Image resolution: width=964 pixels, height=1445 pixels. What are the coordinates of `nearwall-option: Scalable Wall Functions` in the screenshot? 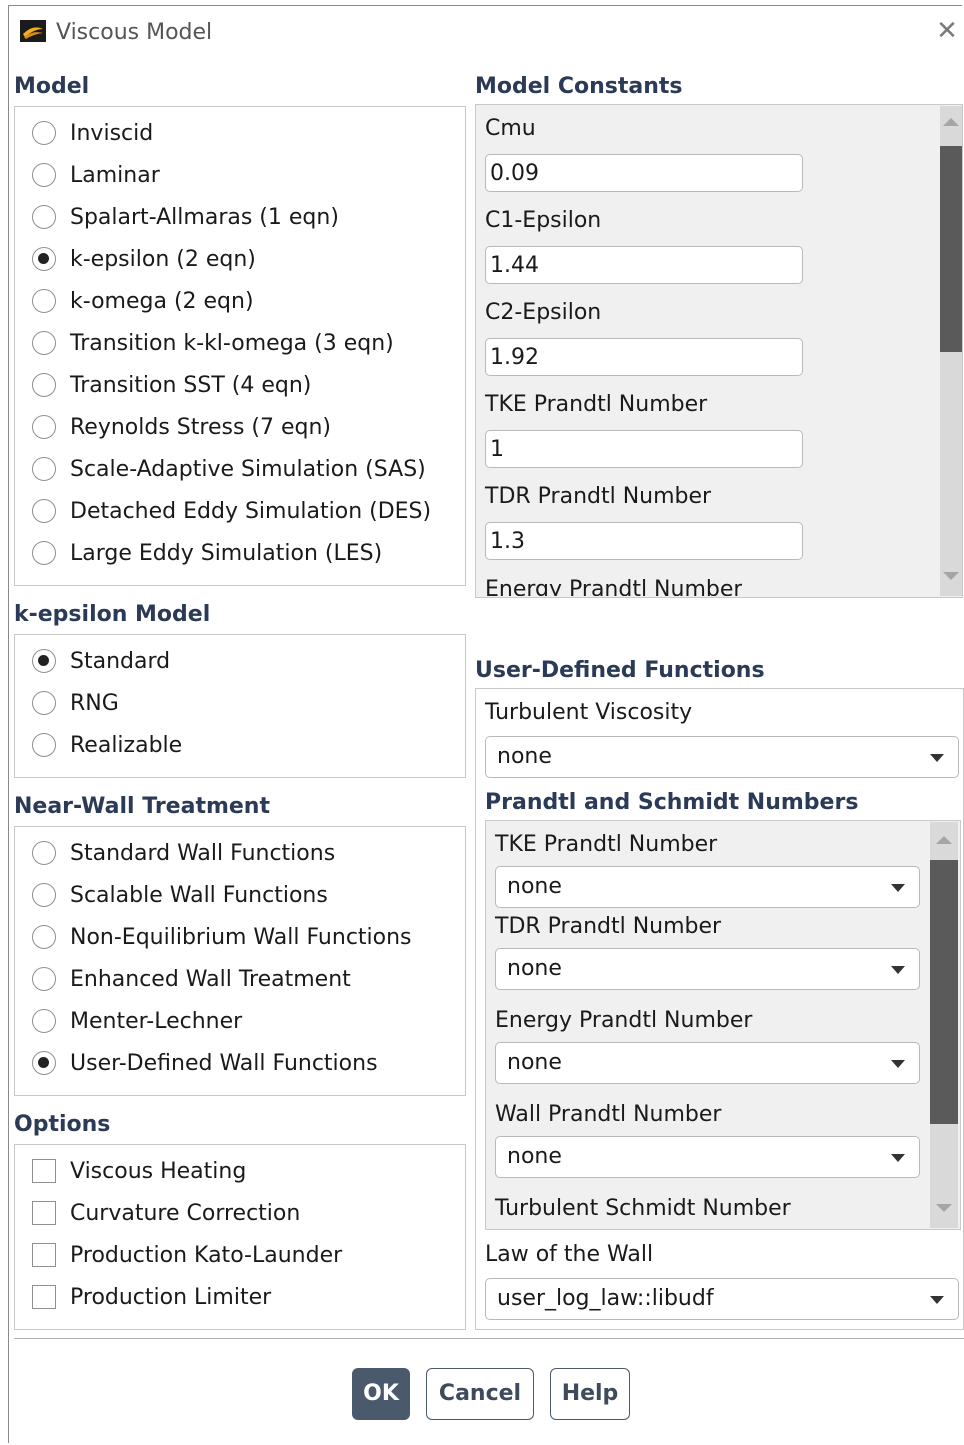 It's located at (180, 895).